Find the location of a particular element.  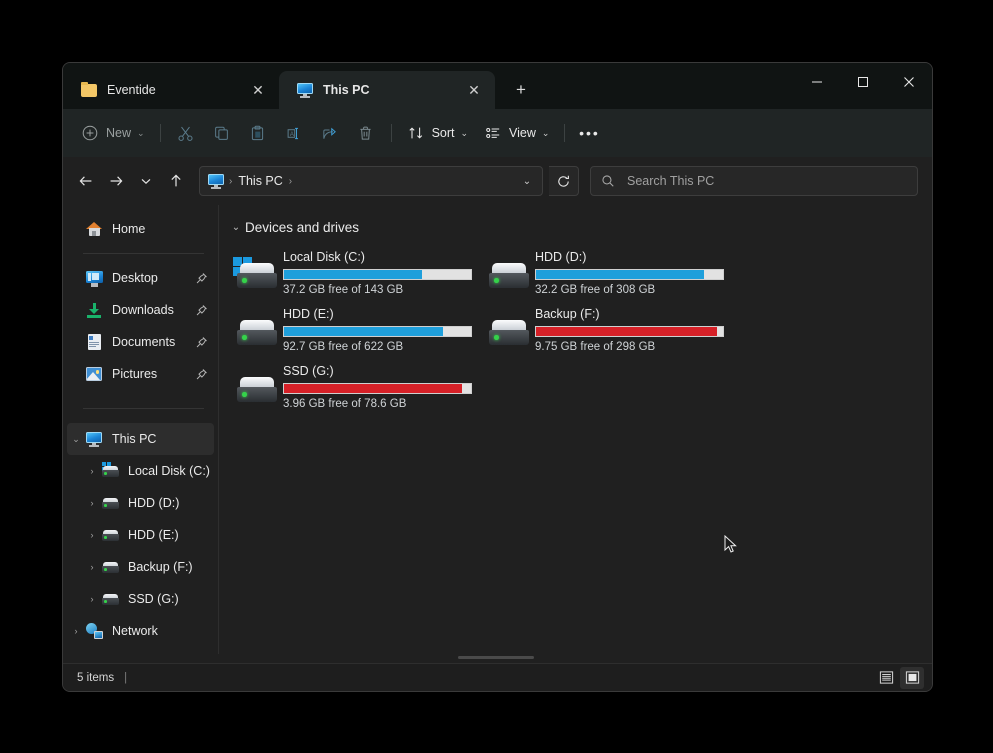

home-icon is located at coordinates (94, 229).